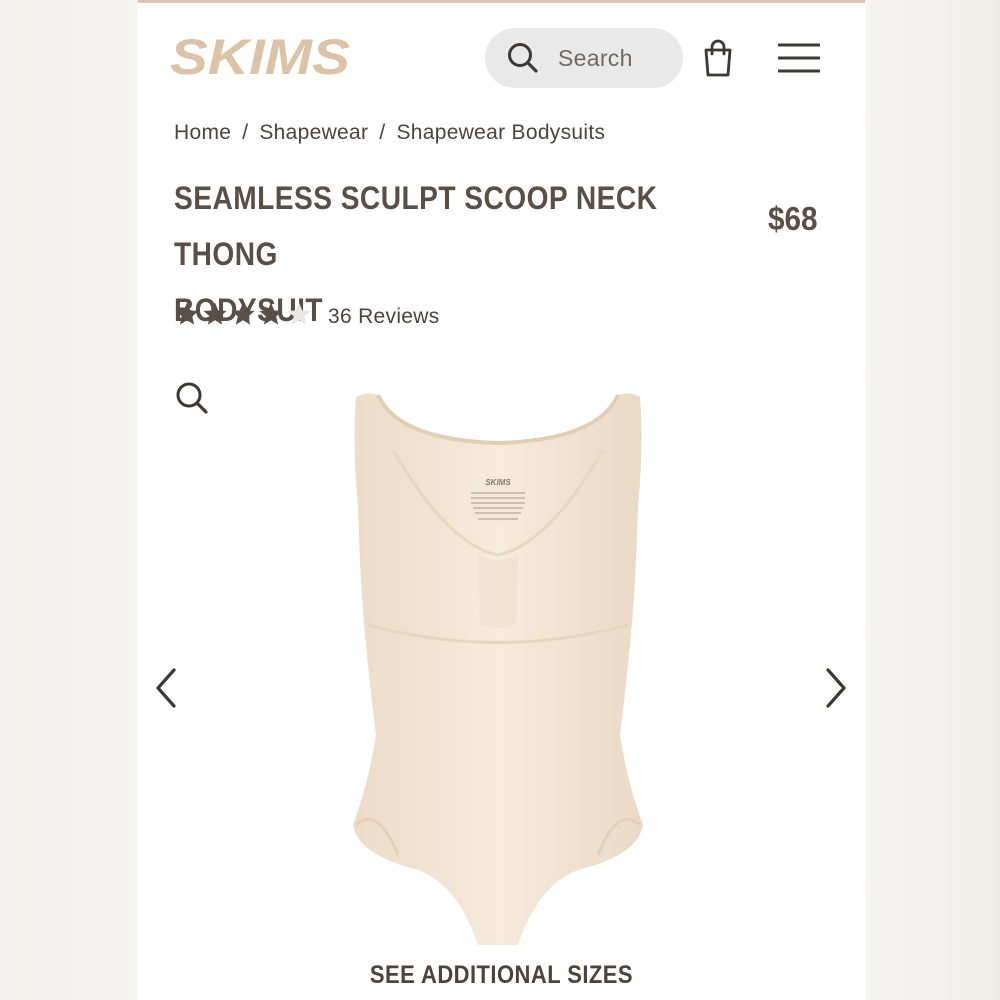  What do you see at coordinates (799, 58) in the screenshot?
I see `hamburger-menu-icon` at bounding box center [799, 58].